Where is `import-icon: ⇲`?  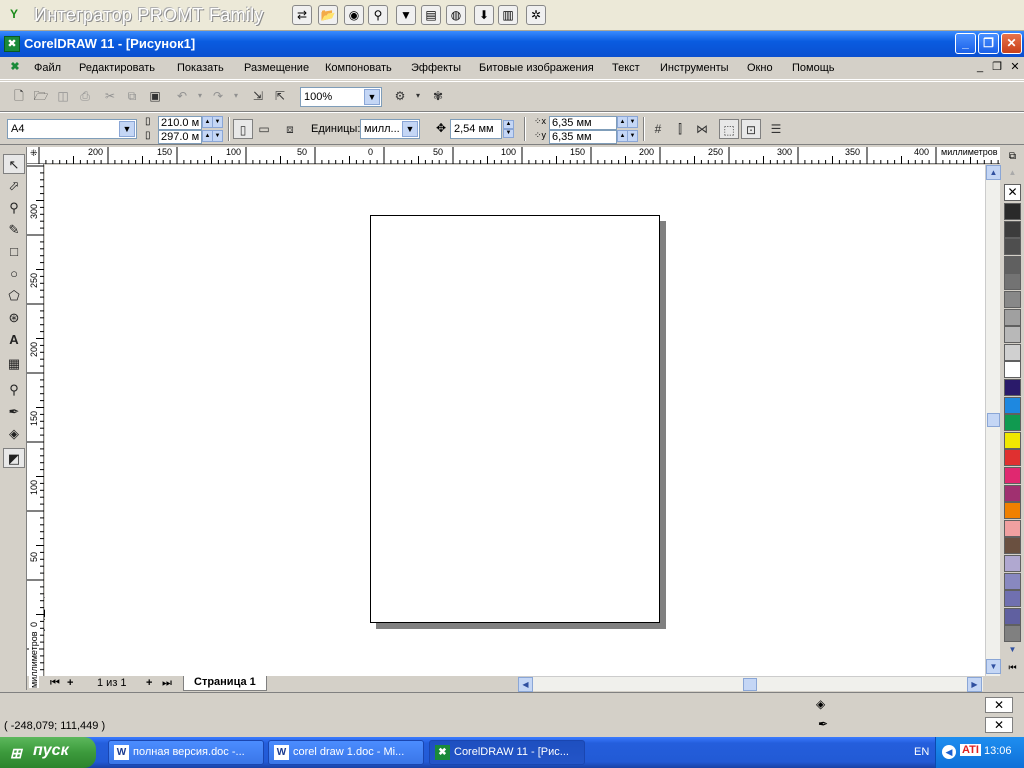
import-icon: ⇲ is located at coordinates (258, 96).